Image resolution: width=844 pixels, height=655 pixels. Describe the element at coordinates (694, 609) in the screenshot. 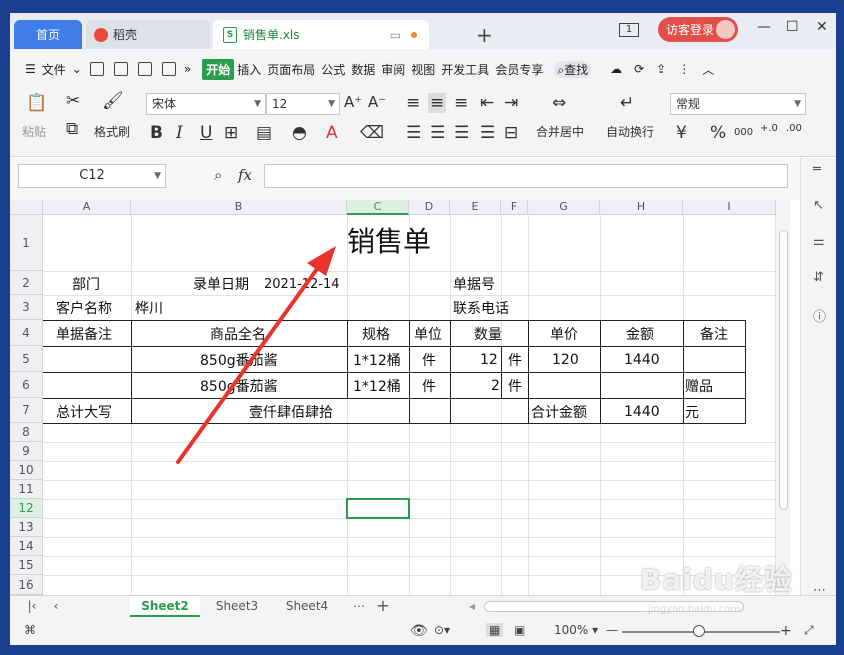

I see `baidu-watermark-url: jingyan.baidu.com` at that location.